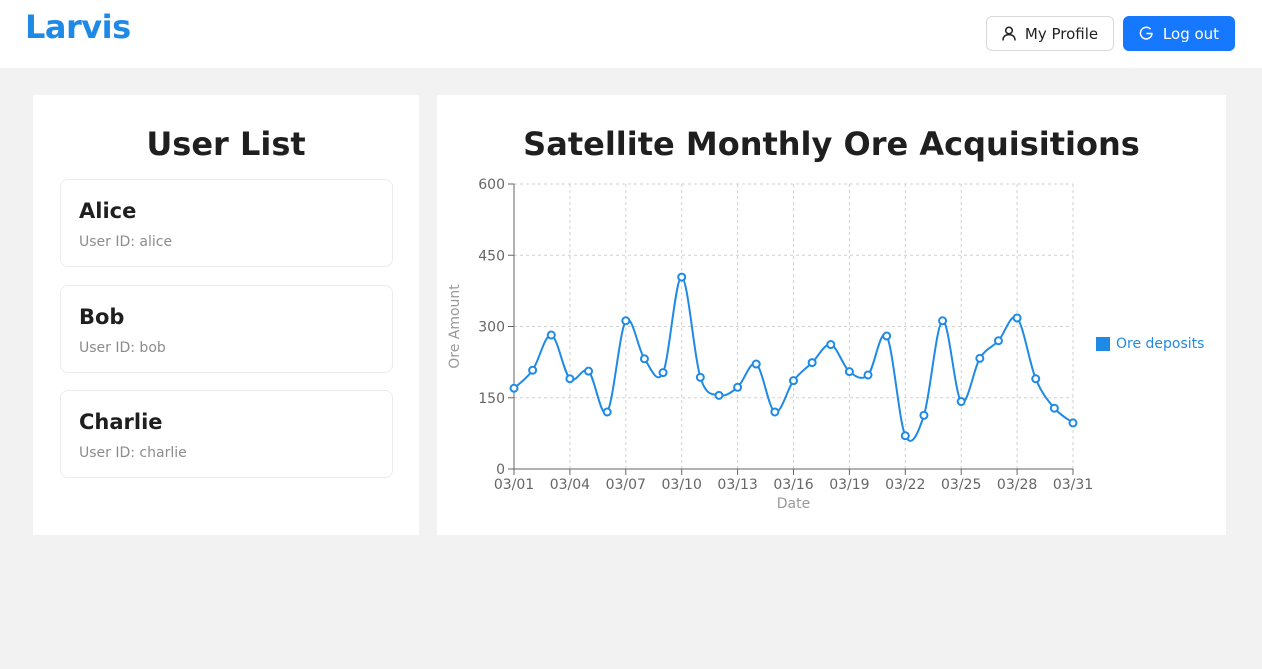 This screenshot has height=669, width=1262. I want to click on user-id: User ID: charlie, so click(133, 453).